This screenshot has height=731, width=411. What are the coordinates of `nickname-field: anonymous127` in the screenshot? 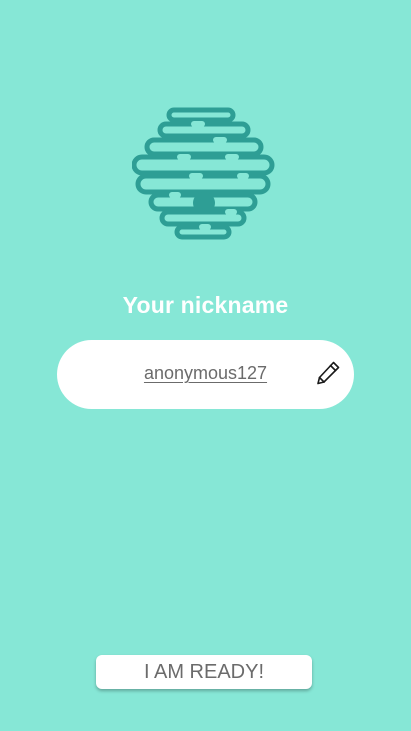 It's located at (205, 374).